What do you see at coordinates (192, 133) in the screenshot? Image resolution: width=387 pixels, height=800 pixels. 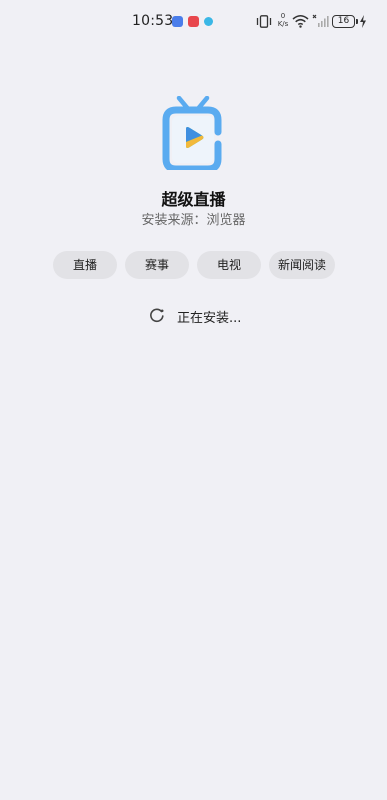 I see `tv-app-icon` at bounding box center [192, 133].